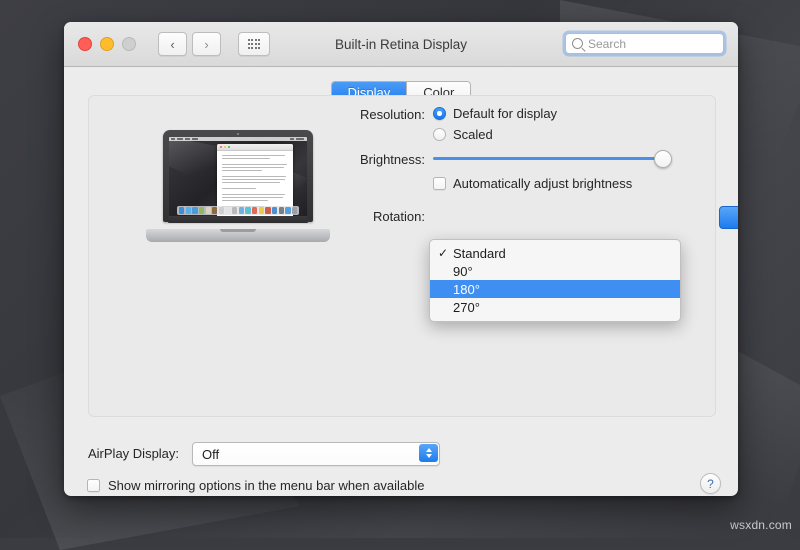  I want to click on checkbox-show-mirroring-options, so click(93, 485).